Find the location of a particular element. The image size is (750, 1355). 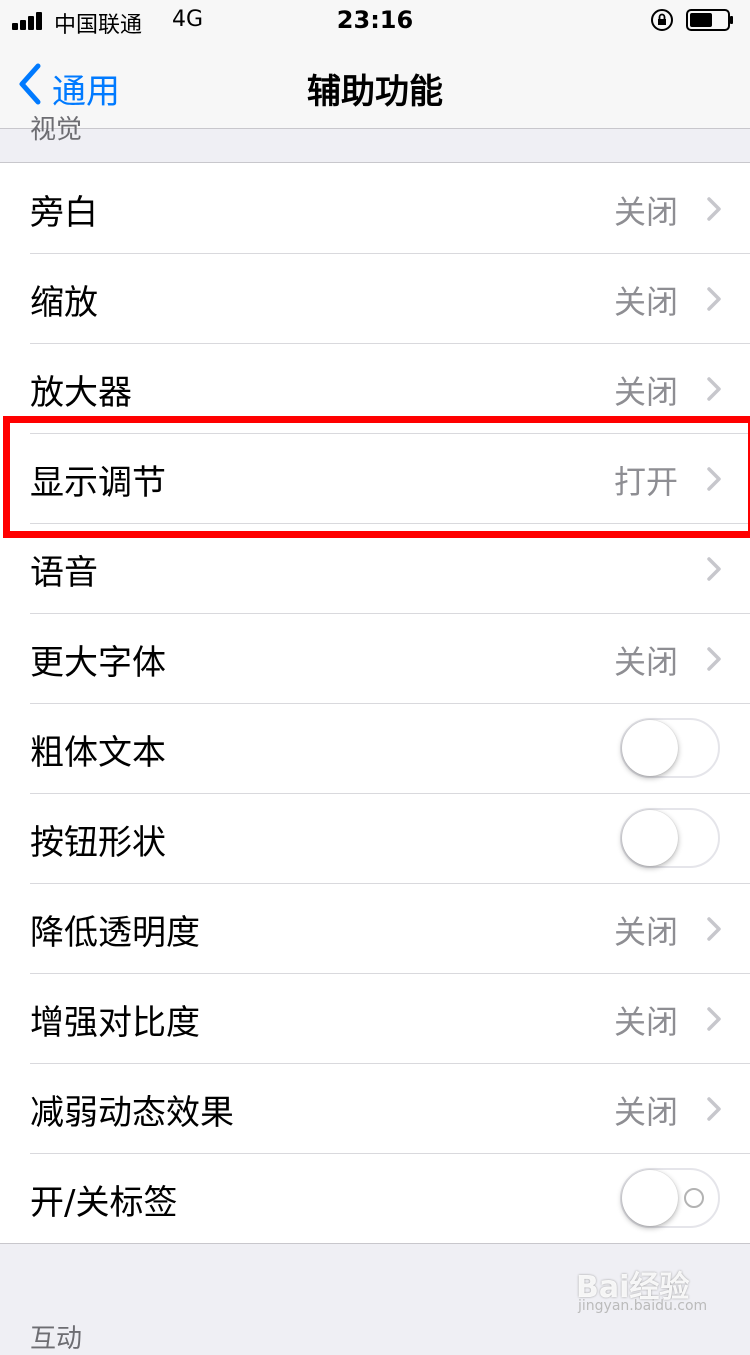

row-label: 放大器 is located at coordinates (81, 393).